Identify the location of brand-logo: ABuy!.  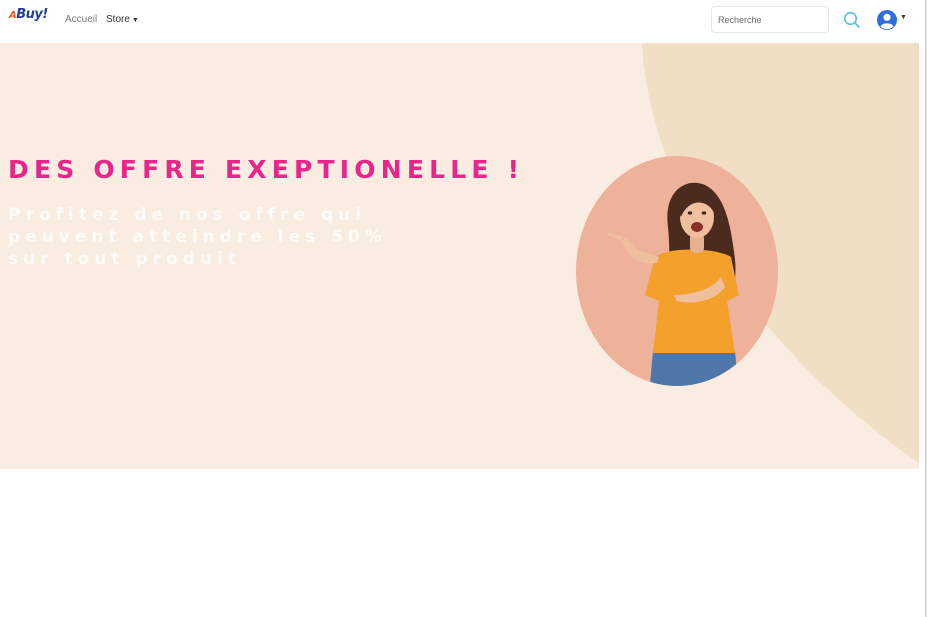
(28, 14).